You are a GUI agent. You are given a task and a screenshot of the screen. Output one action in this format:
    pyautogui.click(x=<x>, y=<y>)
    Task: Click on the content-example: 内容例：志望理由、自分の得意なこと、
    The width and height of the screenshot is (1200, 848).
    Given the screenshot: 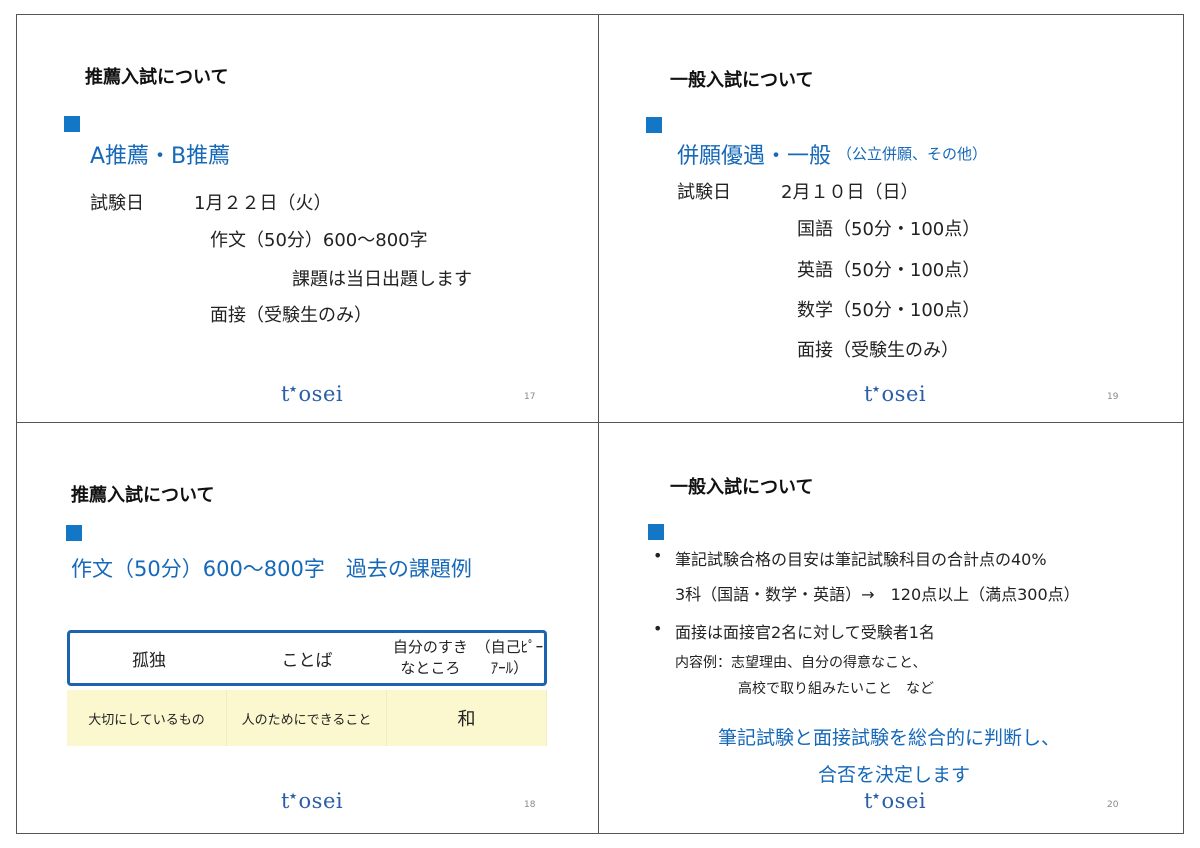 What is the action you would take?
    pyautogui.click(x=801, y=663)
    